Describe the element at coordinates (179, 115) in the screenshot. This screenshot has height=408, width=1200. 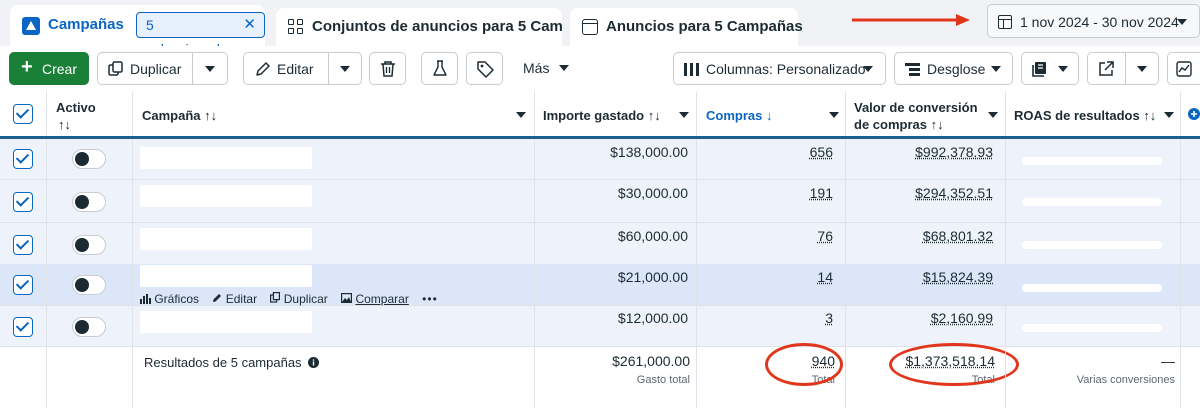
I see `header-campaign: Campaña ↑↓` at that location.